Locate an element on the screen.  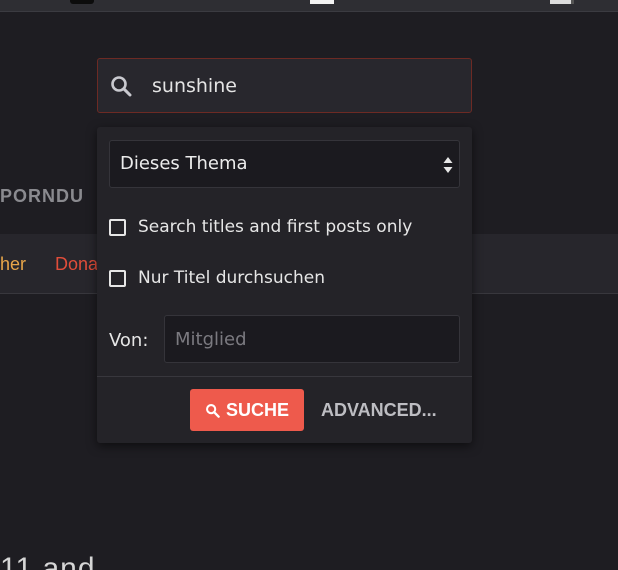
search-submit-button: SUCHE is located at coordinates (247, 410).